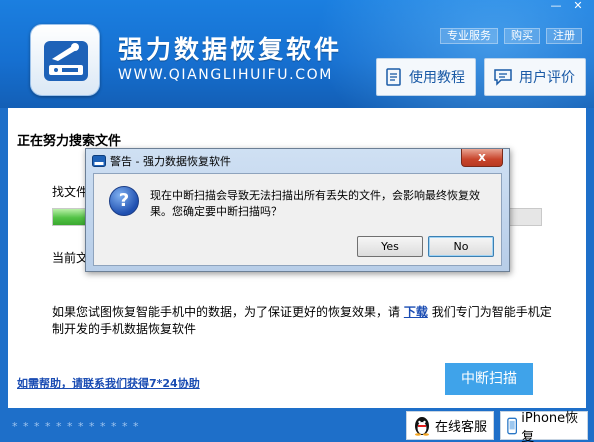 The image size is (594, 442). I want to click on footer: * * * * * * * * * * * * 在线客服 iPhone恢复, so click(297, 425).